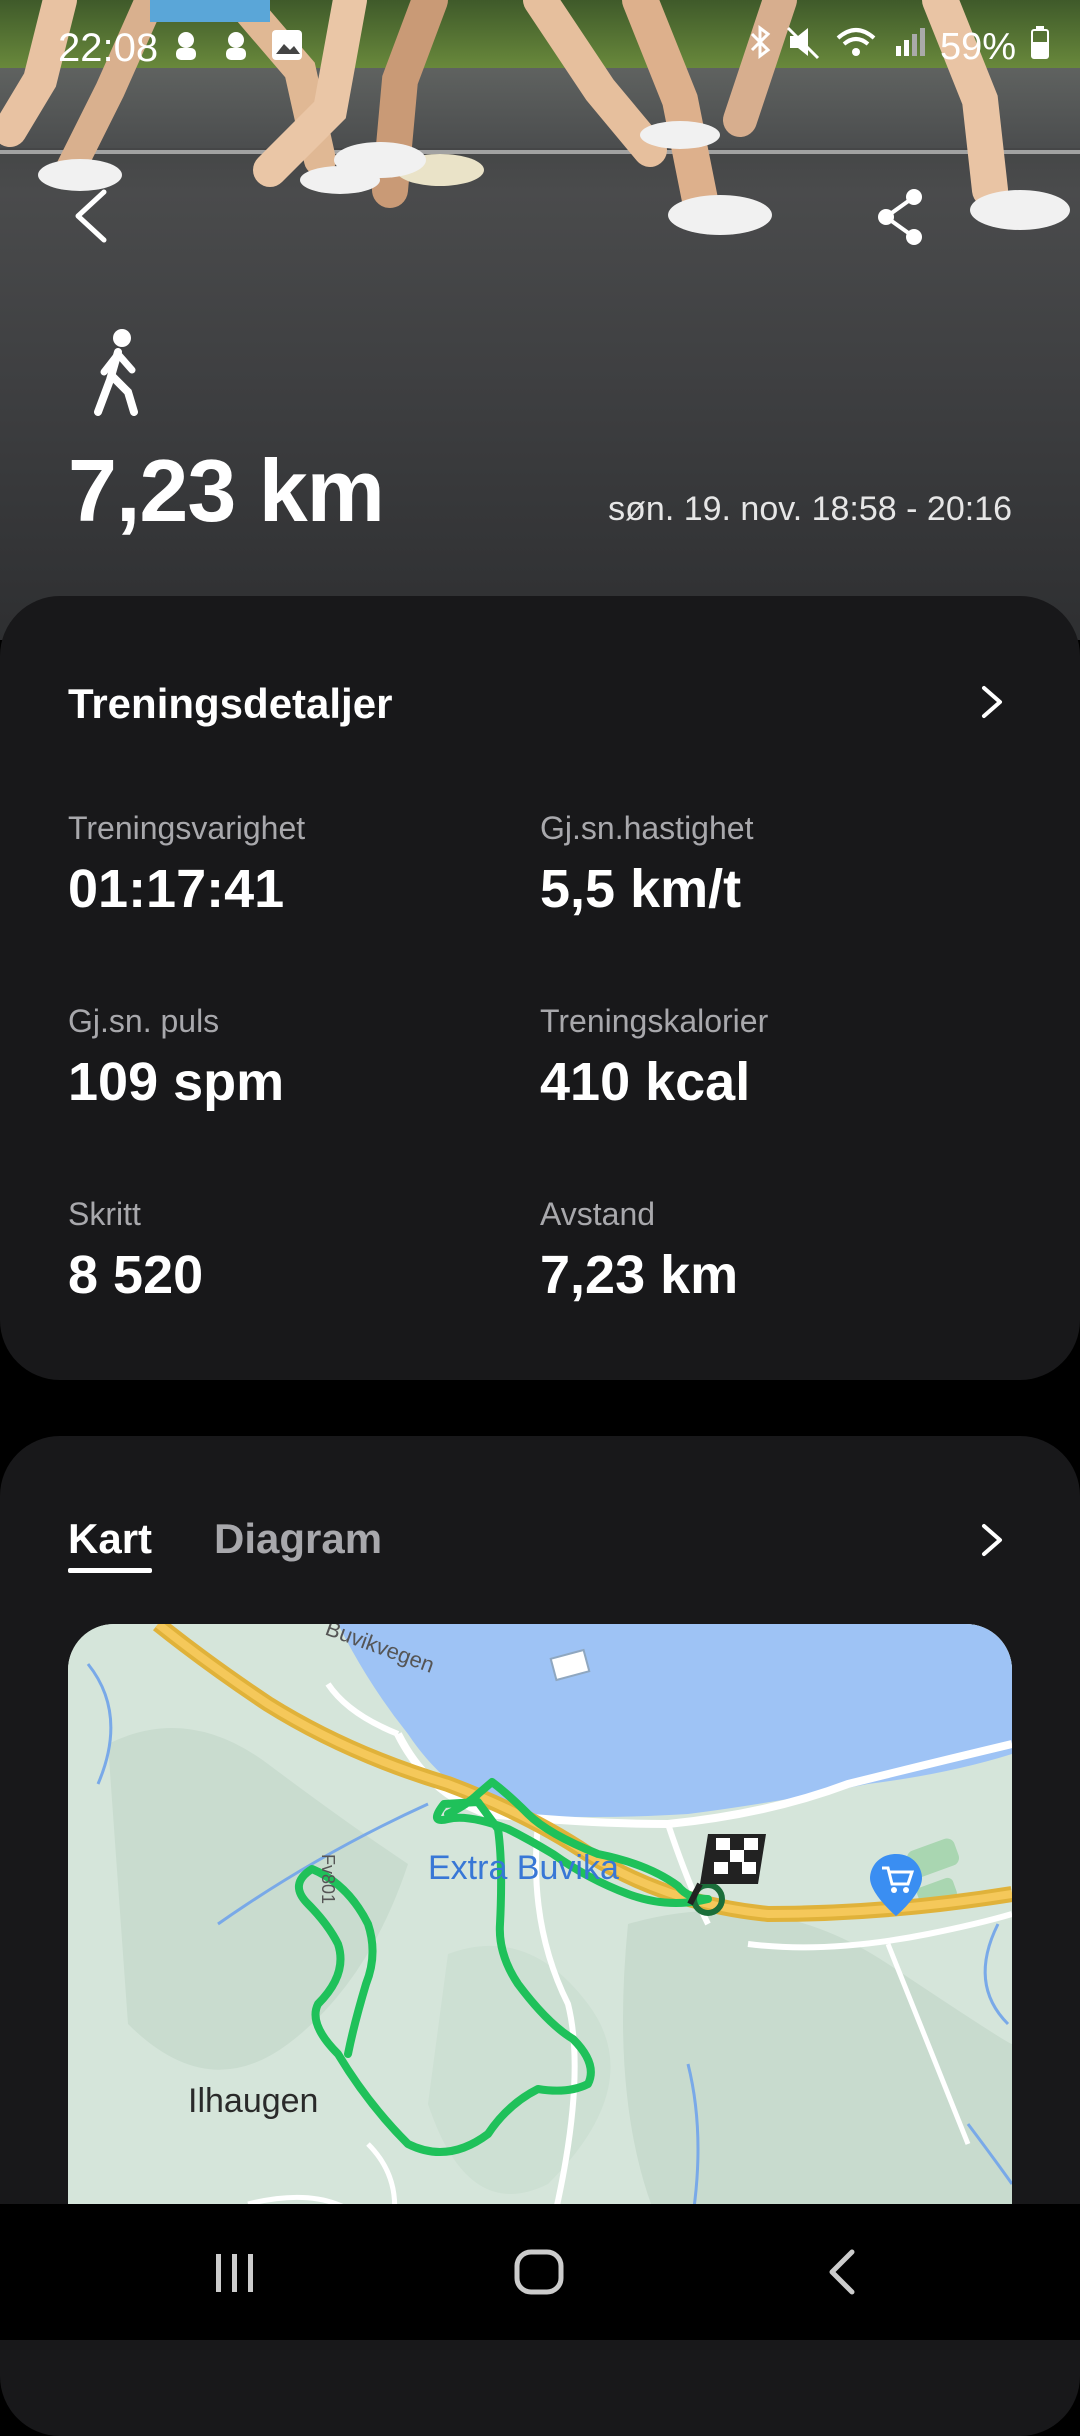  I want to click on stat-label-duration: Treningsvarighet, so click(187, 828).